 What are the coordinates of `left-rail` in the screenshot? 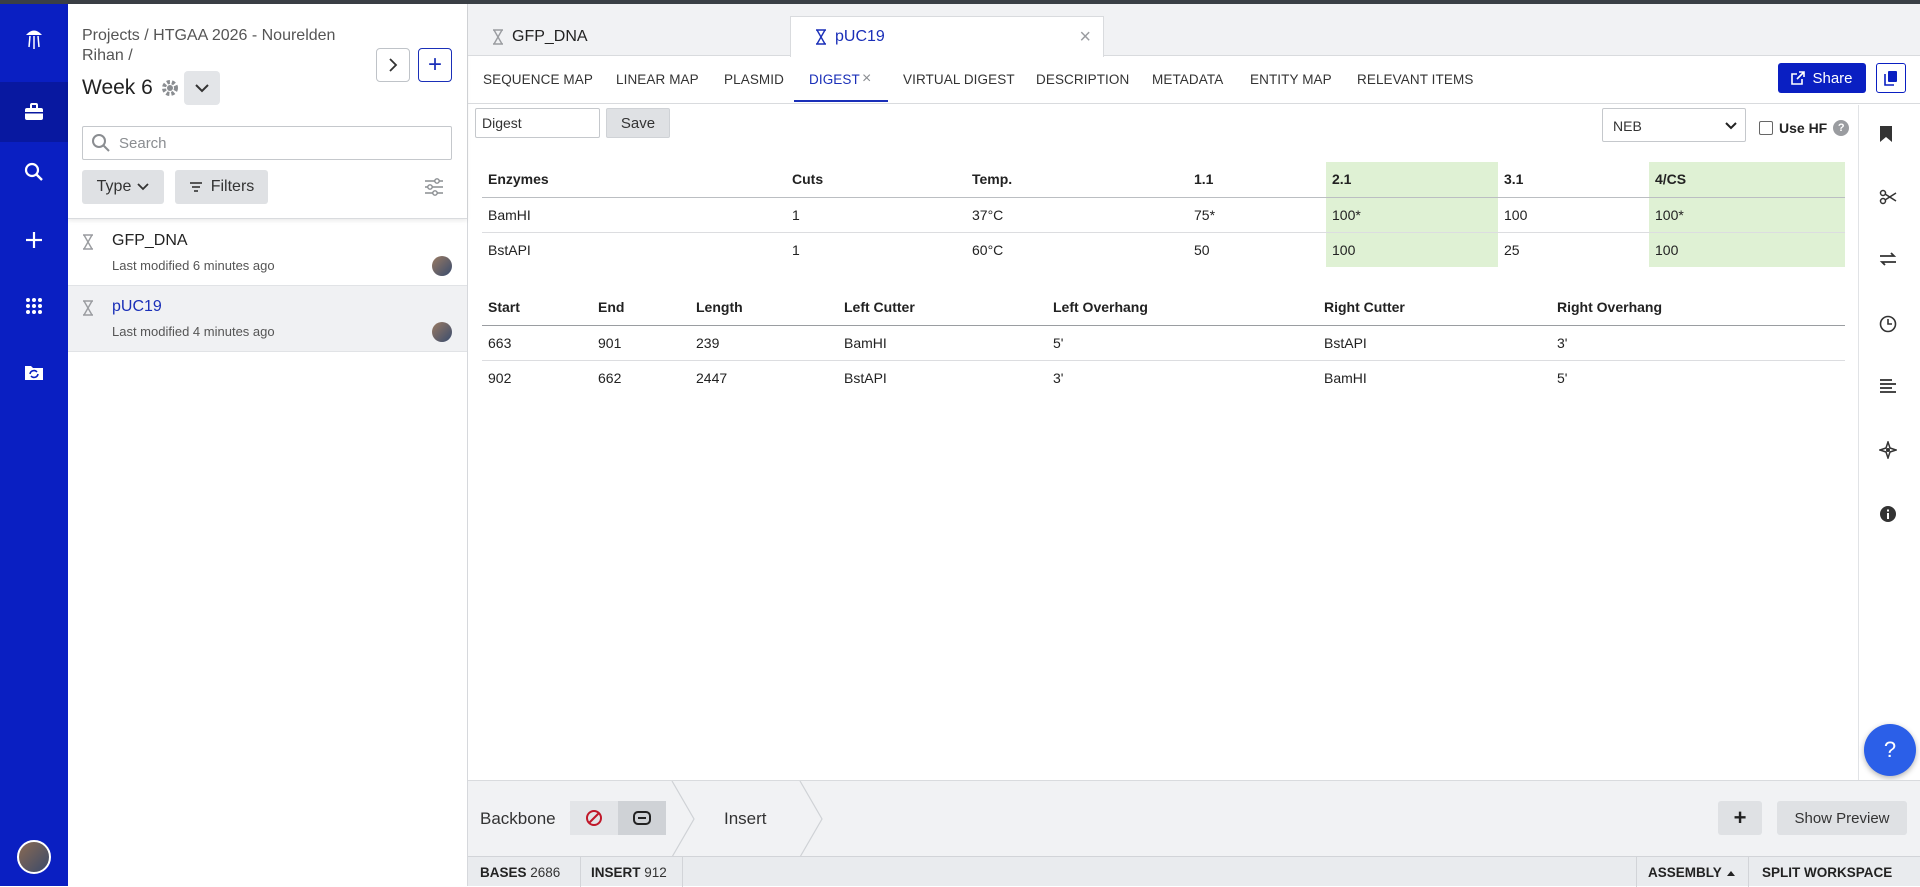 It's located at (34, 445).